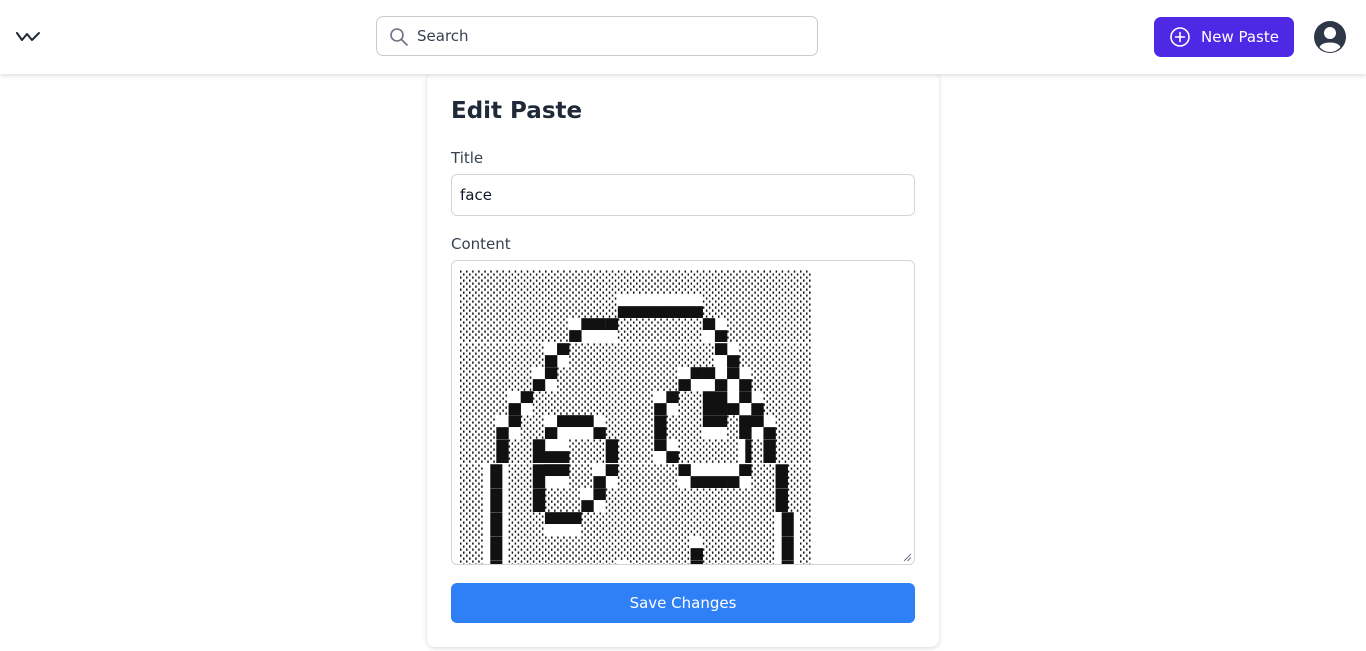 The width and height of the screenshot is (1366, 651). I want to click on title-input, so click(683, 195).